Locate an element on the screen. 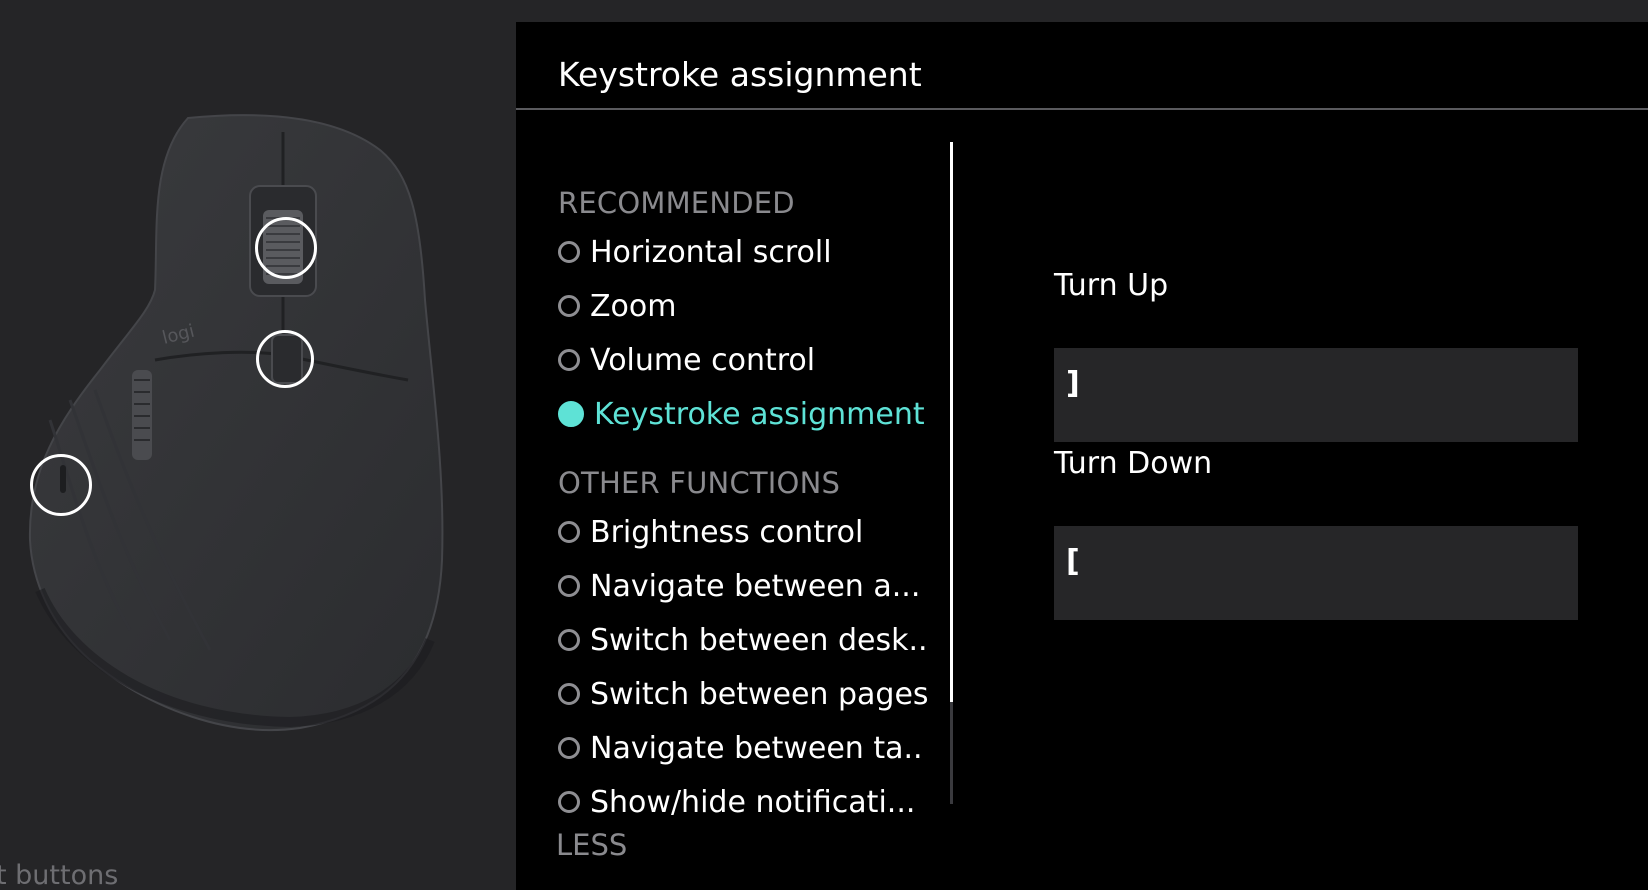  option-label: Zoom is located at coordinates (633, 306).